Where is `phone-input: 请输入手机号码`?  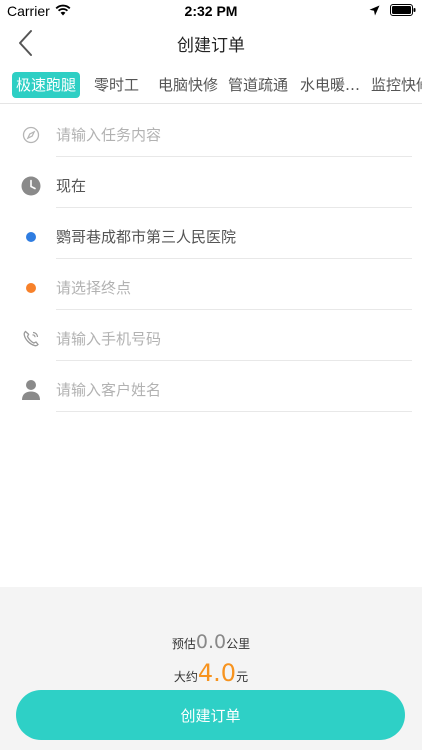 phone-input: 请输入手机号码 is located at coordinates (234, 338).